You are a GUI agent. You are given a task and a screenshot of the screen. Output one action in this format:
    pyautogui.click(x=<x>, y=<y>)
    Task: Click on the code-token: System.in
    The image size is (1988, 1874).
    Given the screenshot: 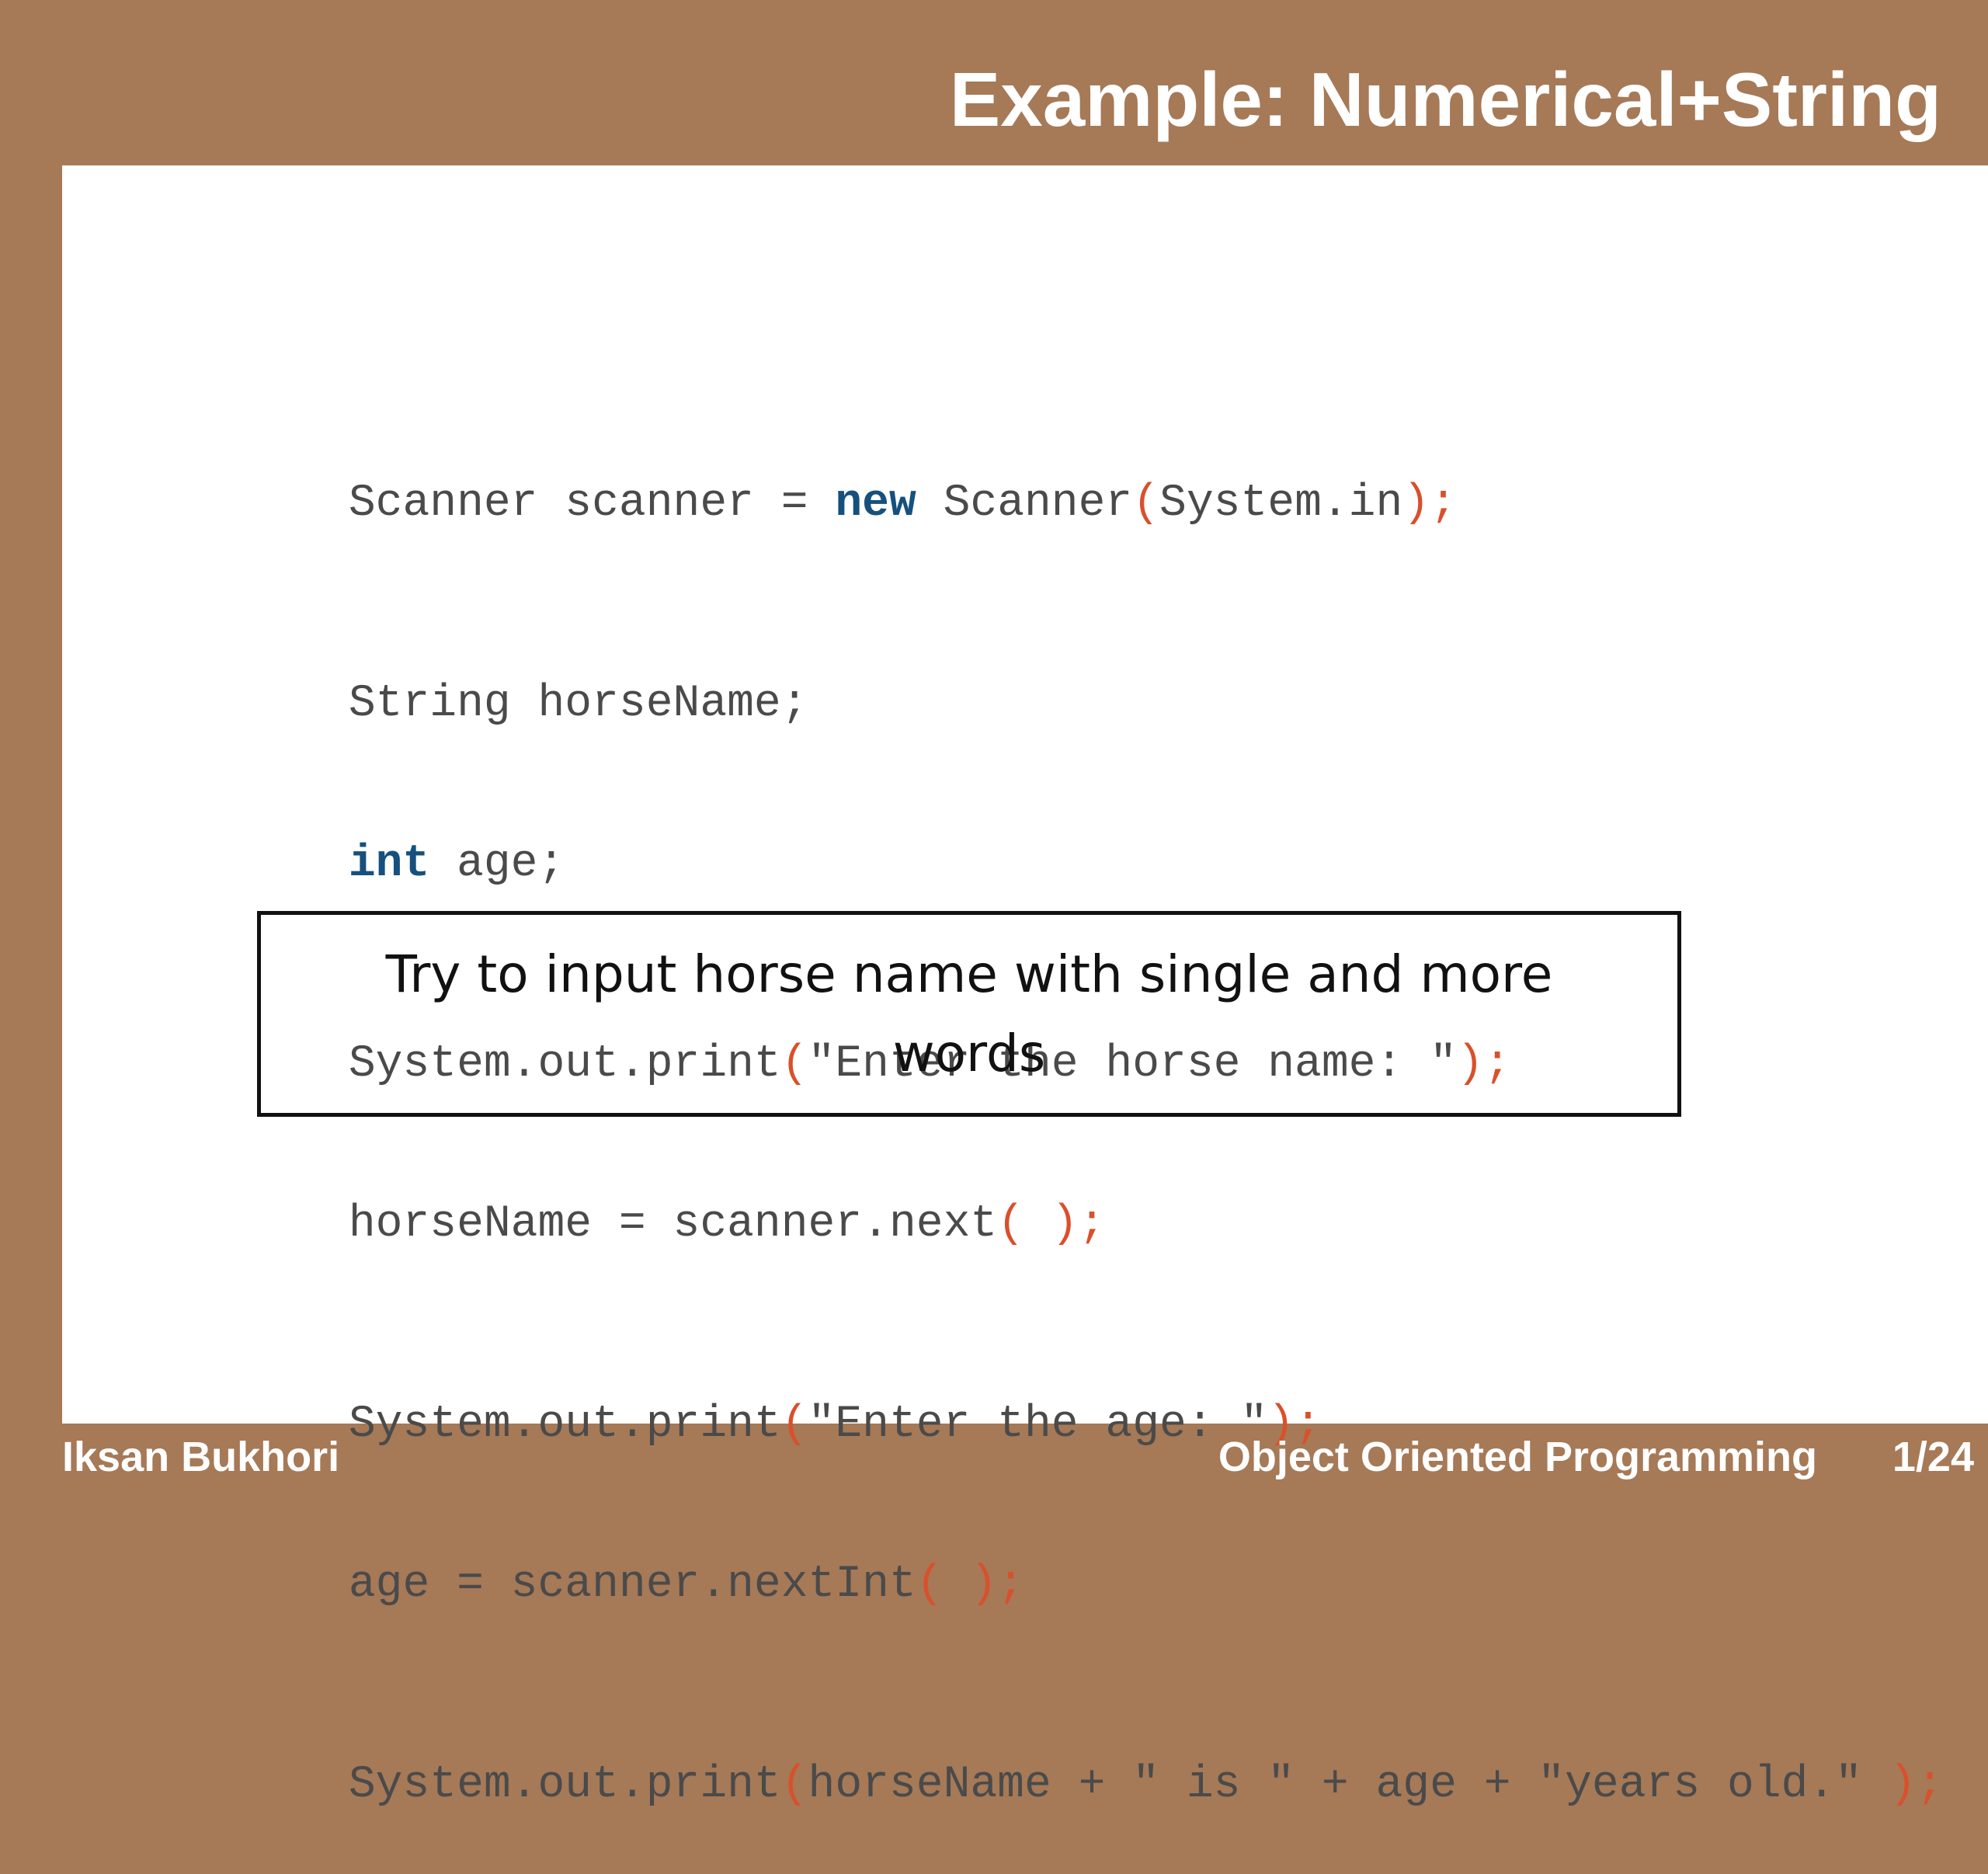 What is the action you would take?
    pyautogui.click(x=1281, y=503)
    